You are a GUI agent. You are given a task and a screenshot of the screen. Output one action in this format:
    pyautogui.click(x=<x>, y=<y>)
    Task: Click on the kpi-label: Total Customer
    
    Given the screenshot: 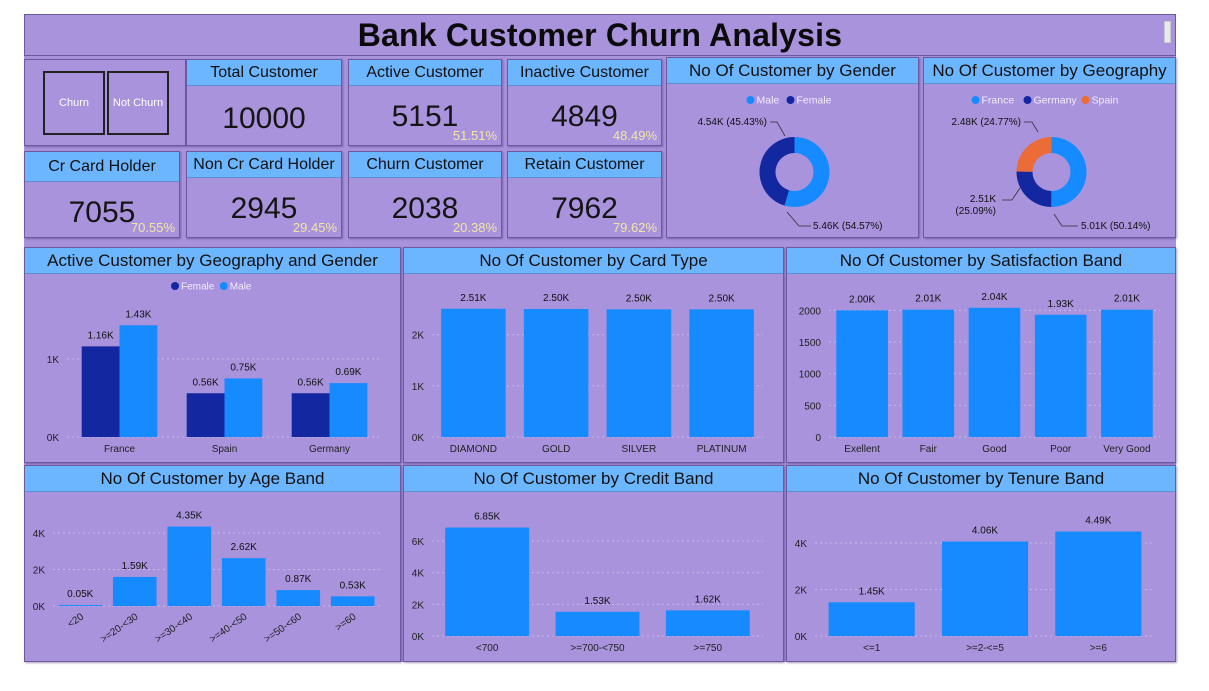 What is the action you would take?
    pyautogui.click(x=264, y=73)
    